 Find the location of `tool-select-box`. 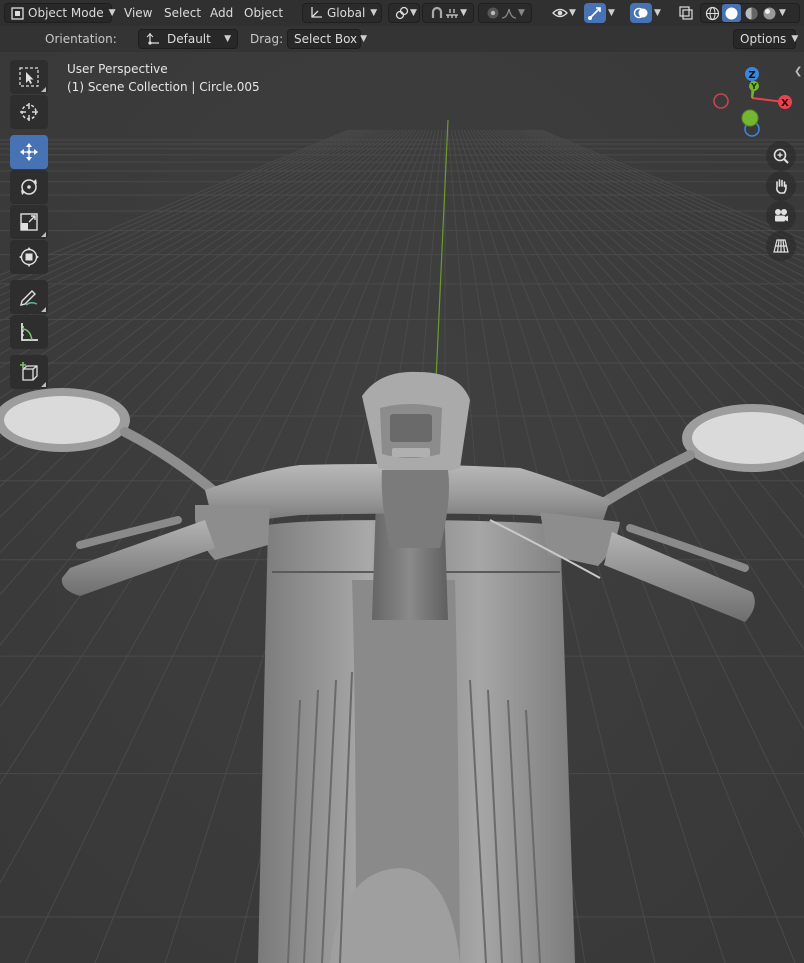

tool-select-box is located at coordinates (29, 77).